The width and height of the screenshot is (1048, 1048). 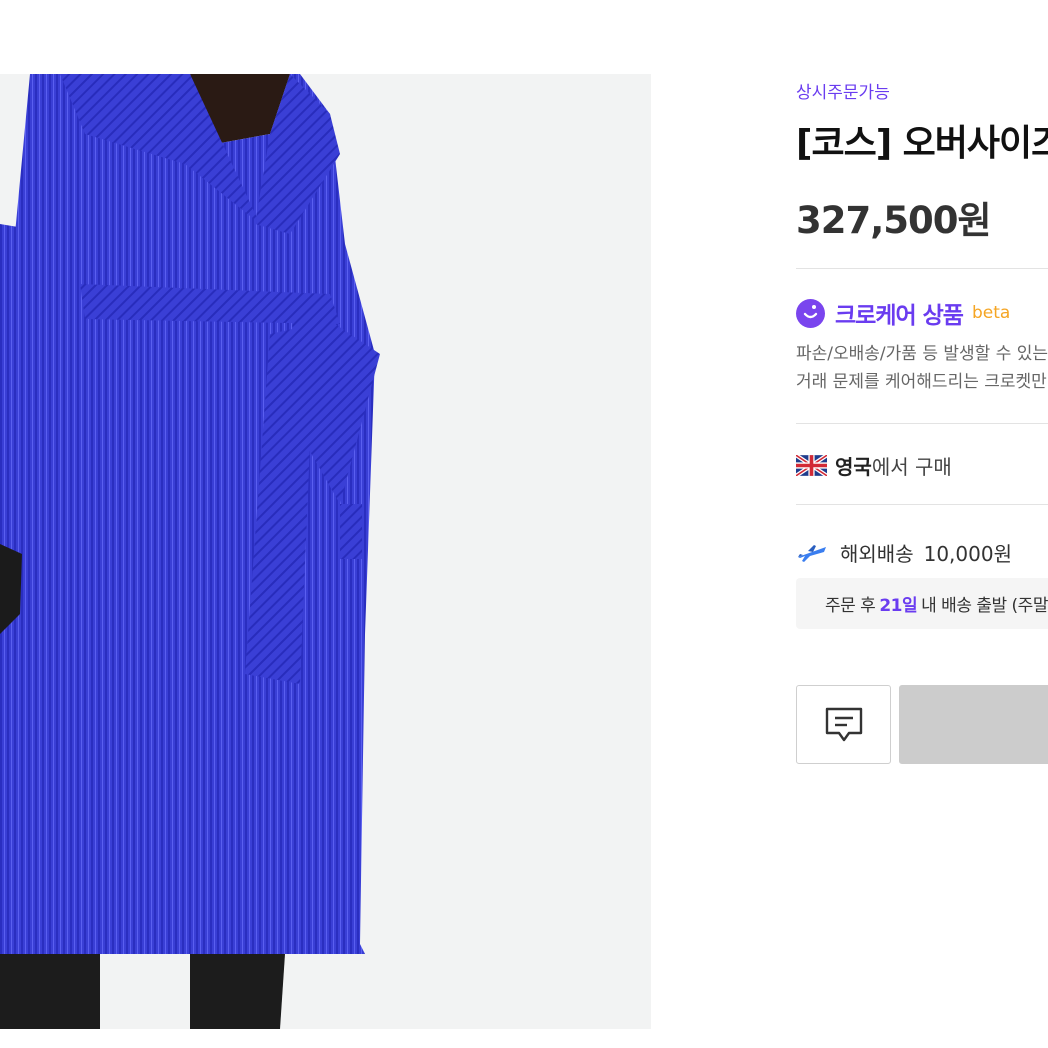 What do you see at coordinates (911, 467) in the screenshot?
I see `country-suffix: 에서 구매` at bounding box center [911, 467].